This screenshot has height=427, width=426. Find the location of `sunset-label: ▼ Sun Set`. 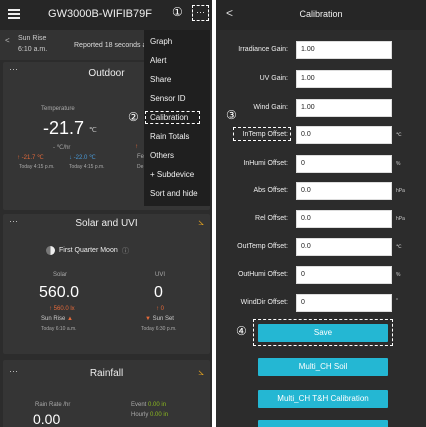

sunset-label: ▼ Sun Set is located at coordinates (159, 319).